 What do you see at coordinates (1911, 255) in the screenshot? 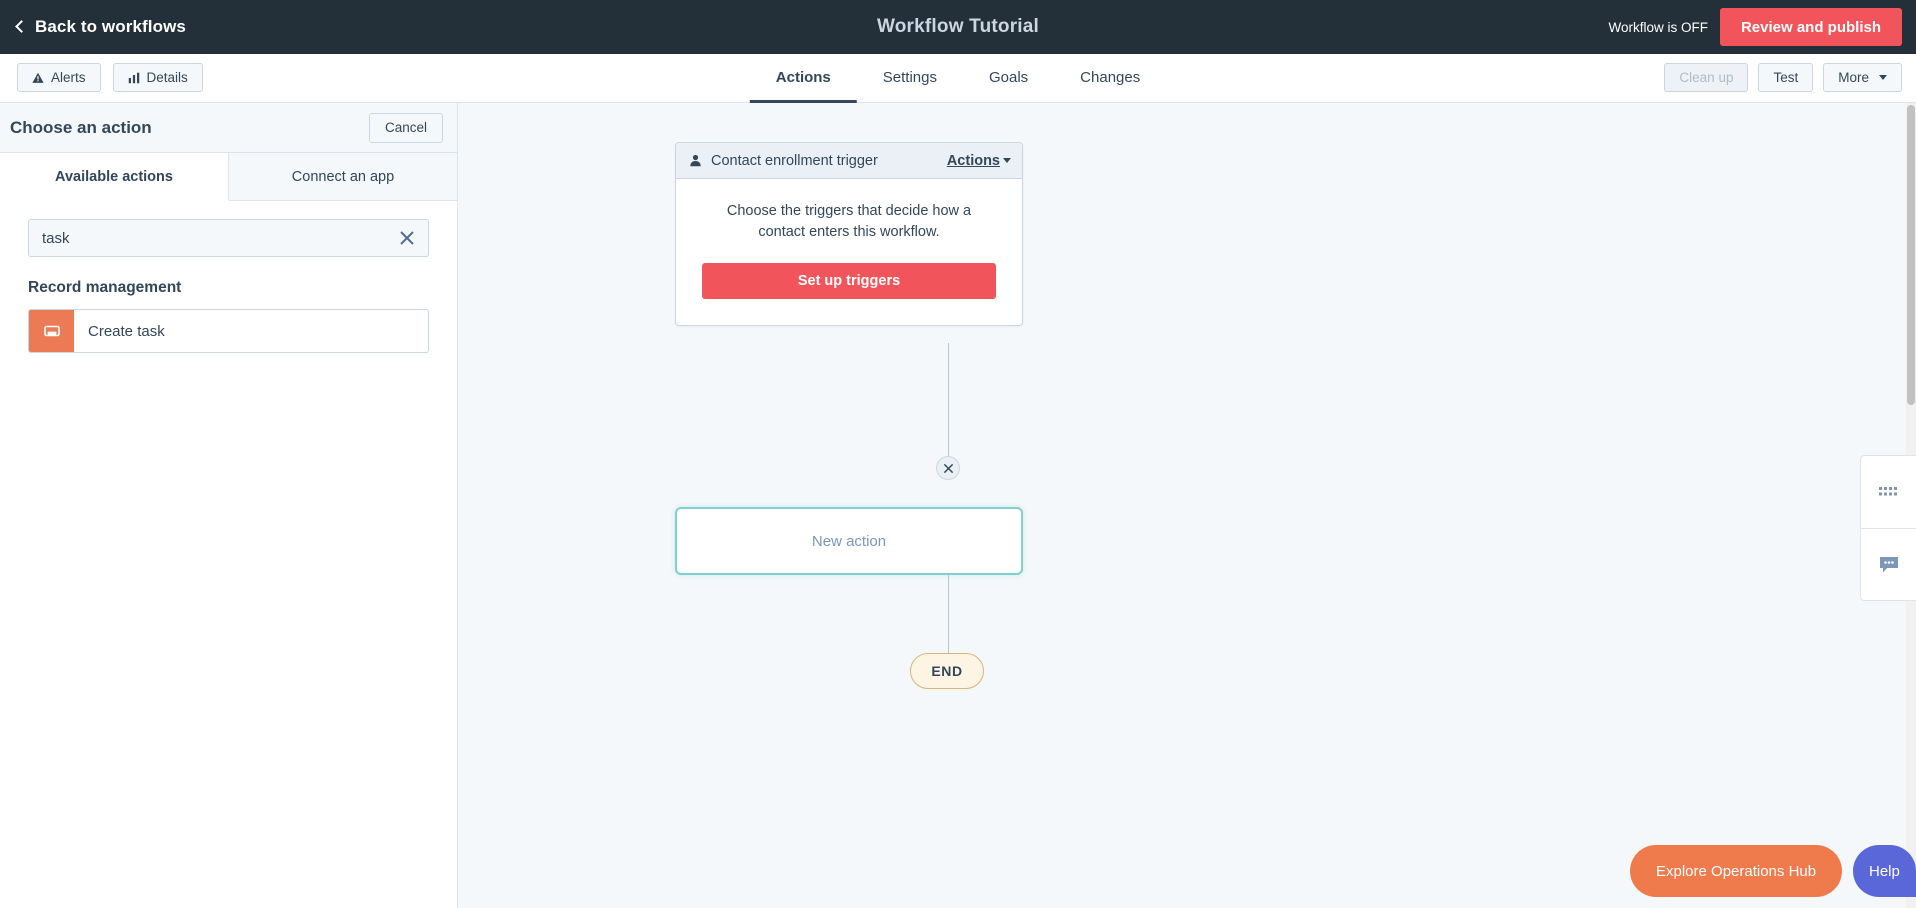
I see `page-scrollbar-thumb` at bounding box center [1911, 255].